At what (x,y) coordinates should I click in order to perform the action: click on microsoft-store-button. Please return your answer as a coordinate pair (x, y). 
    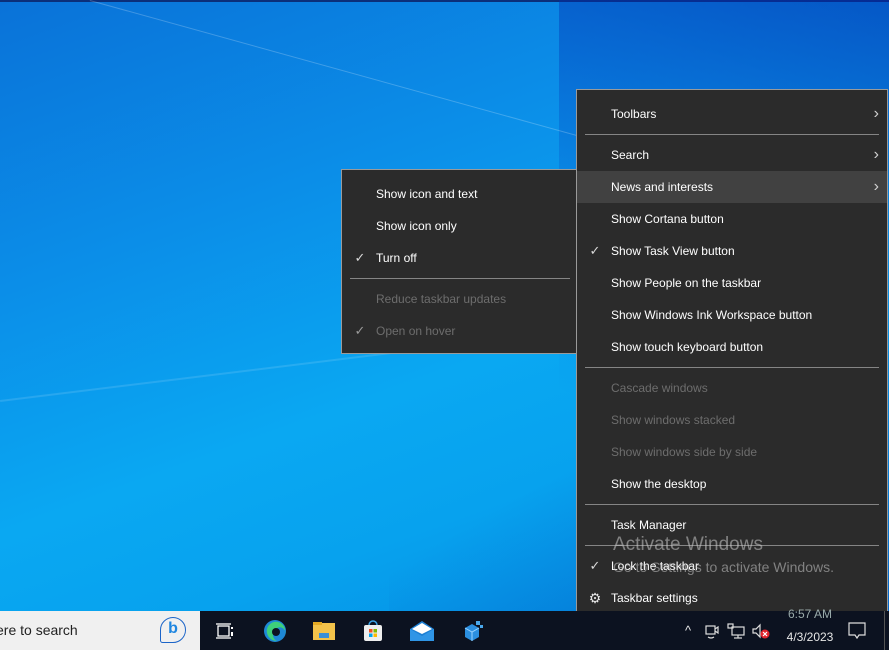
    Looking at the image, I should click on (373, 630).